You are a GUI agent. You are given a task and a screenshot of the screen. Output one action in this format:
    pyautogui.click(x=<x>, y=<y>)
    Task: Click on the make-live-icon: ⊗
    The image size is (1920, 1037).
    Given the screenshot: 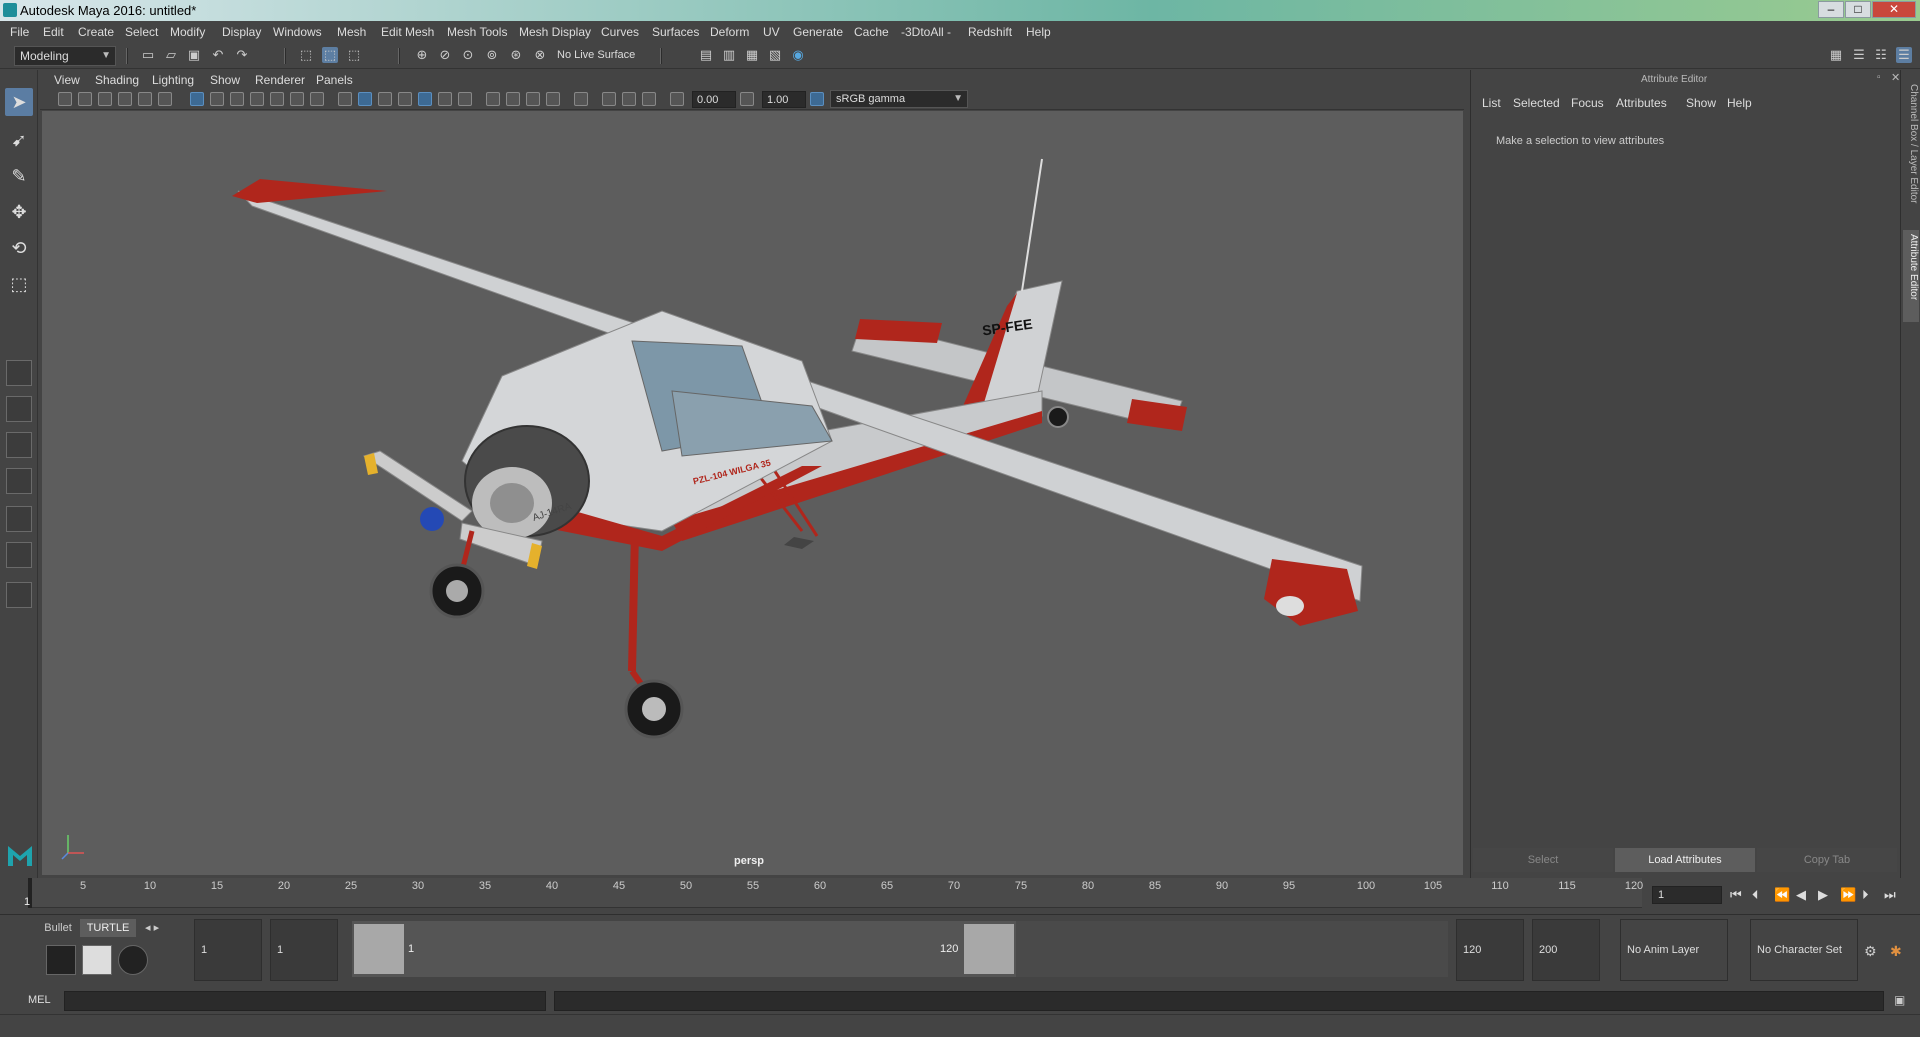 What is the action you would take?
    pyautogui.click(x=540, y=55)
    